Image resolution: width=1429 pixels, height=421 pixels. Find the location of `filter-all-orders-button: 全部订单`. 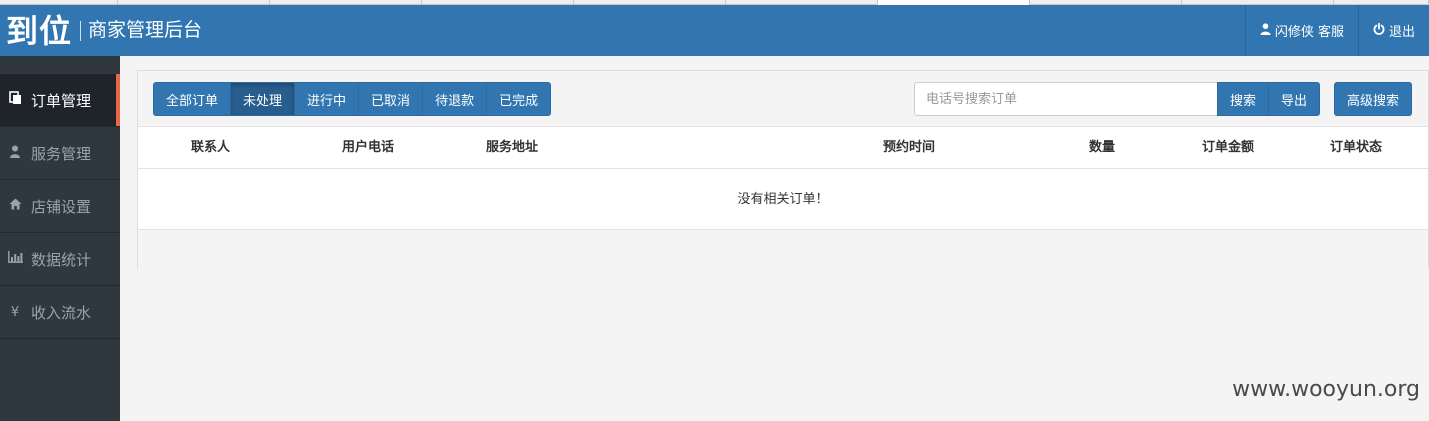

filter-all-orders-button: 全部订单 is located at coordinates (192, 99).